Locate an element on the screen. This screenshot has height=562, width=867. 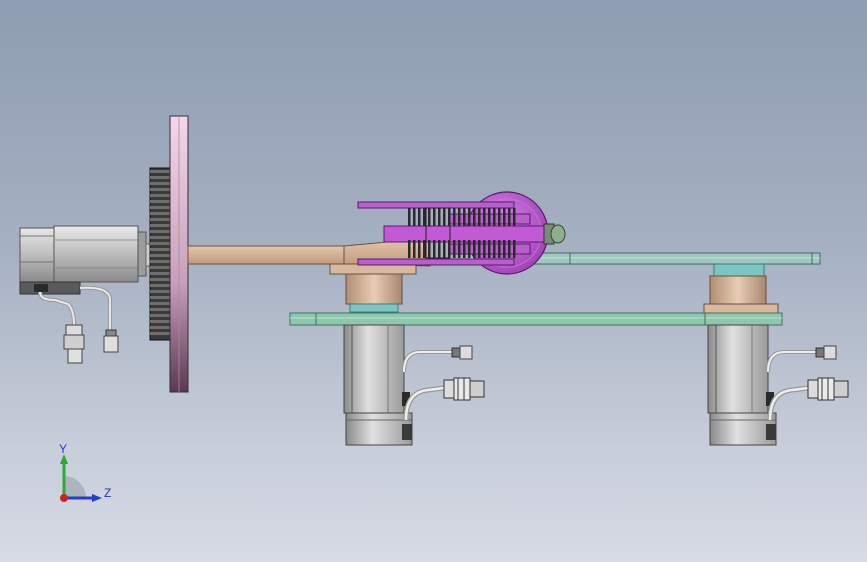
orientation-triad: Y Z is located at coordinates (87, 475).